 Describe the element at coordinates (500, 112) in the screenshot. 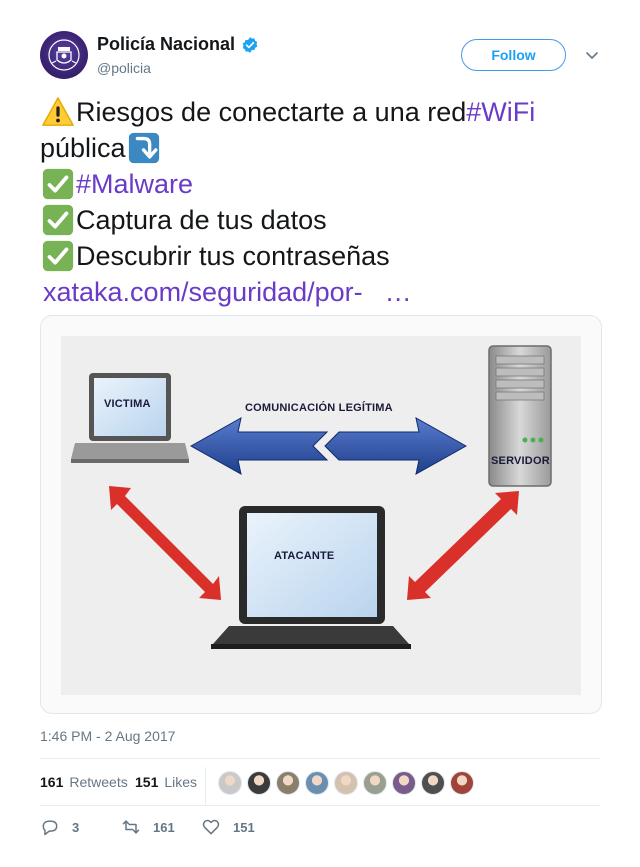

I see `hashtag-wifi: #WiFi` at that location.